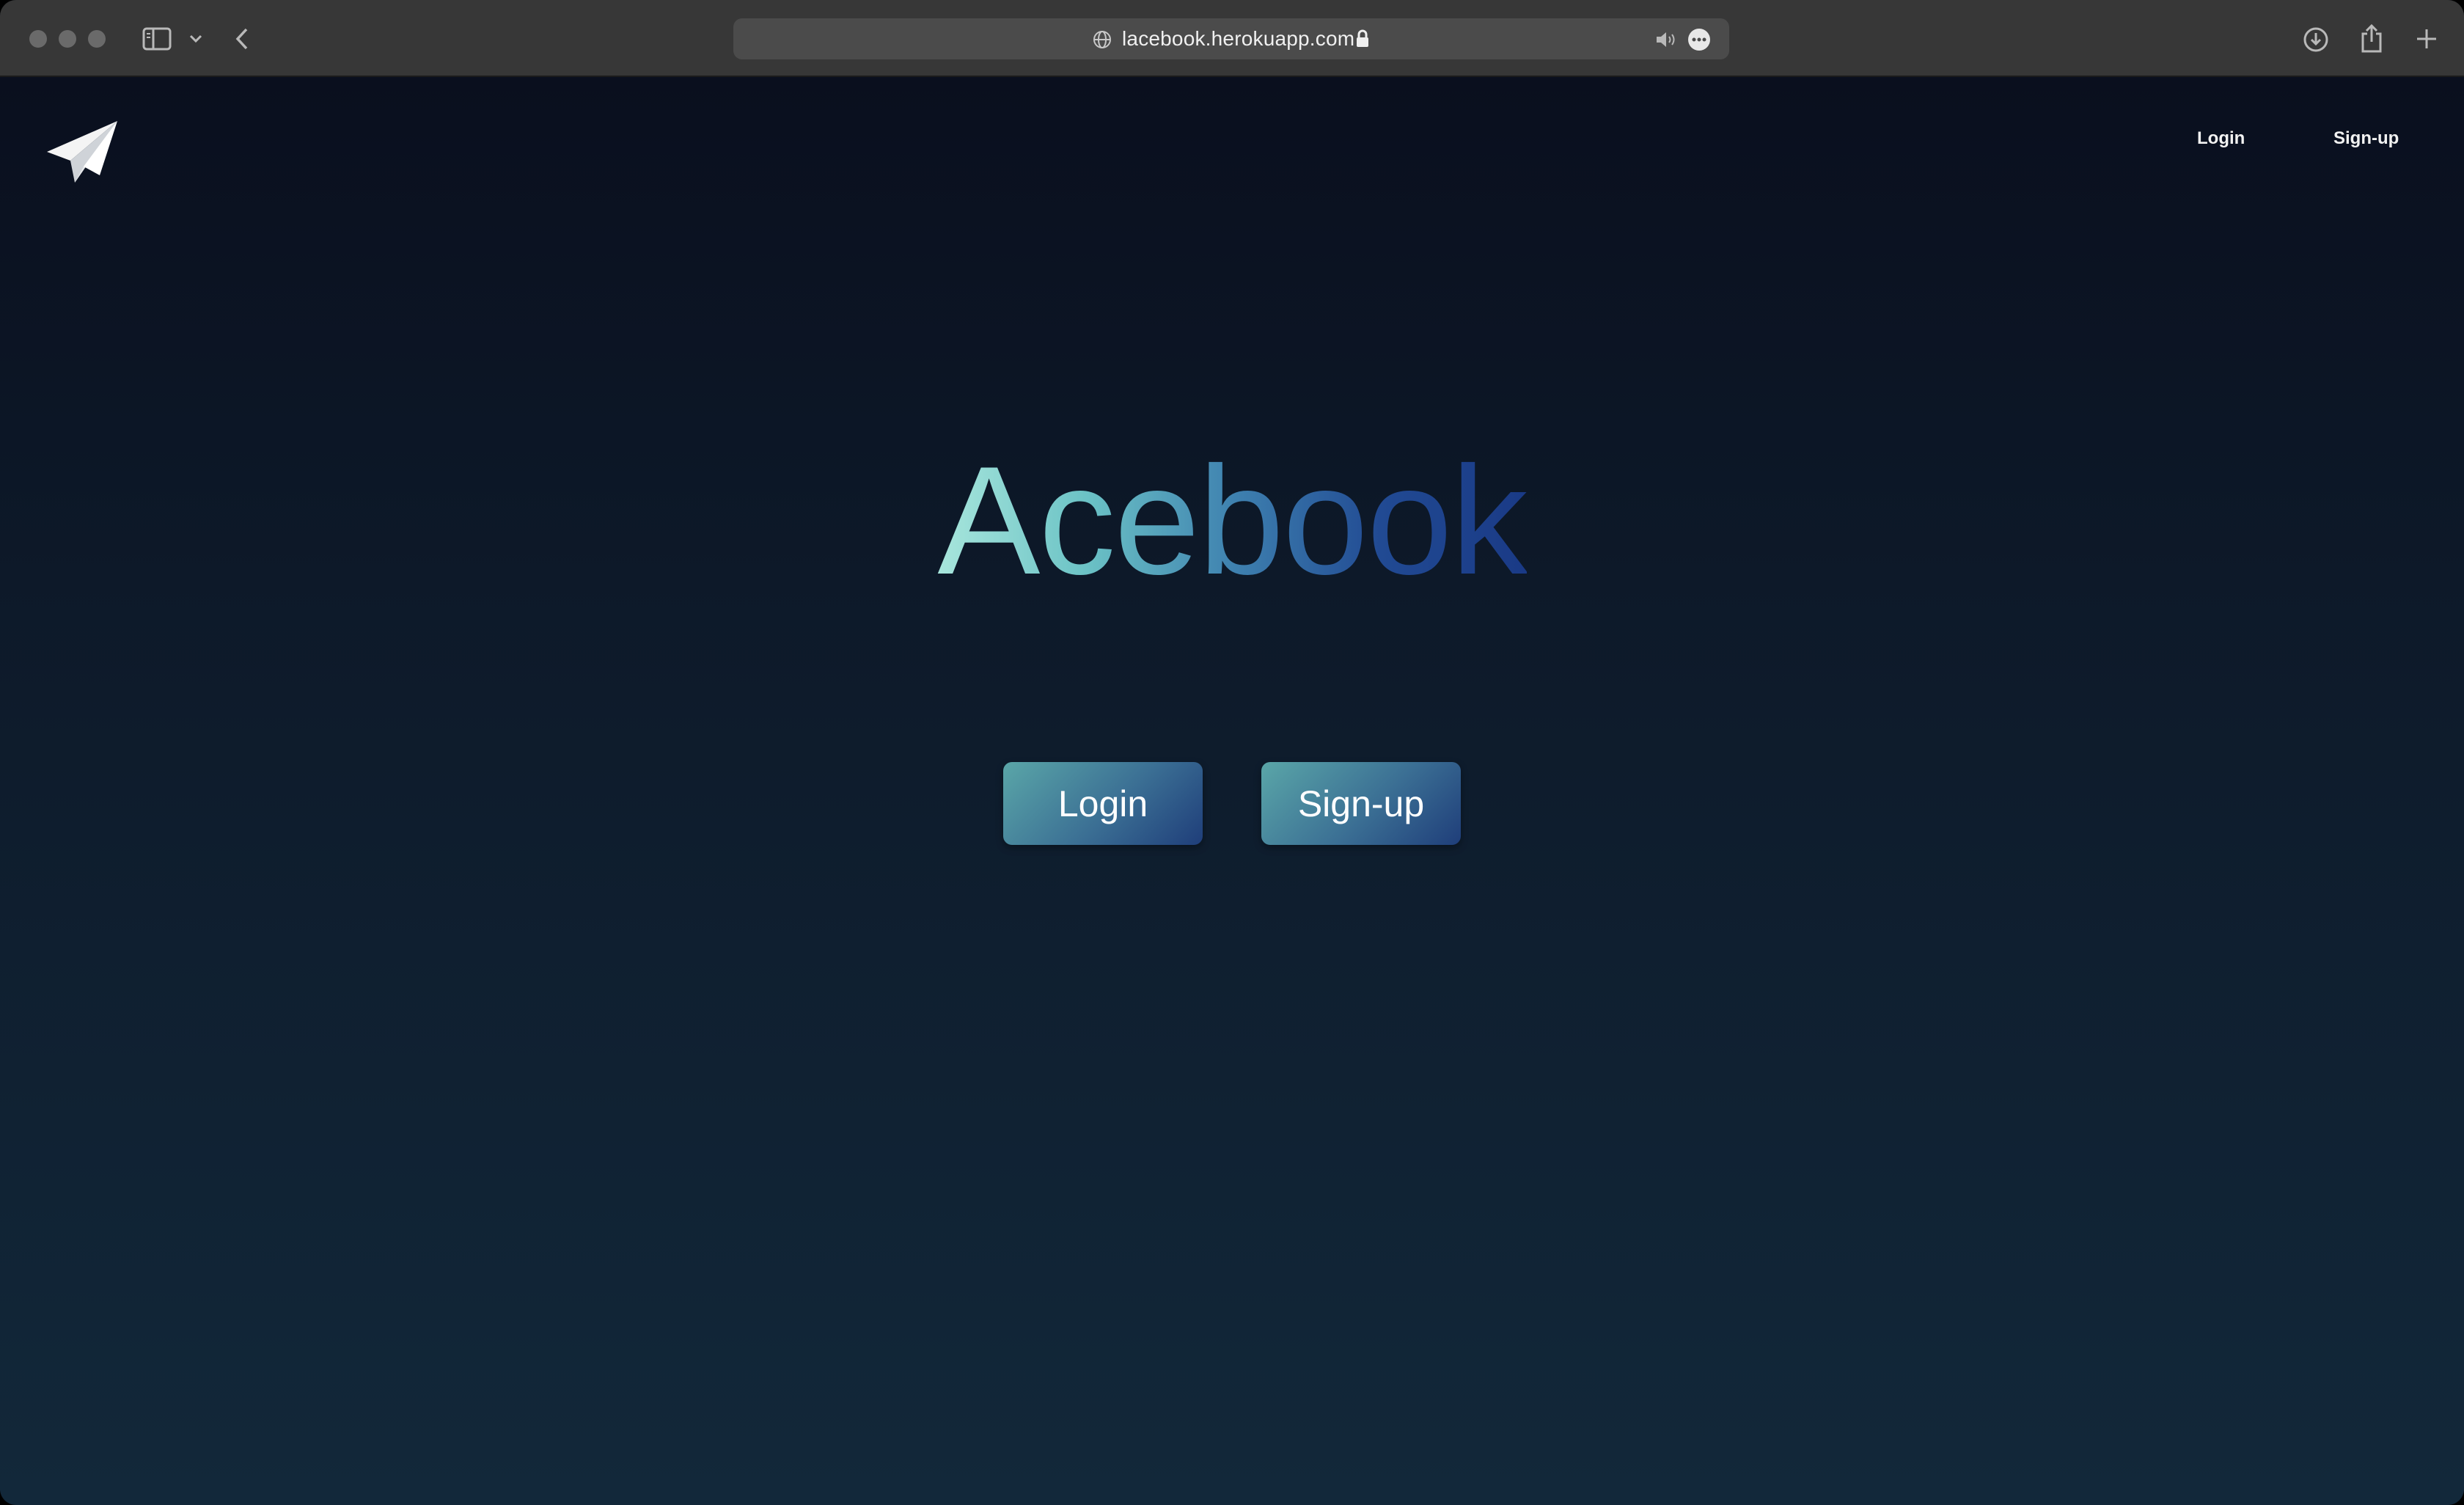 The height and width of the screenshot is (1505, 2464). What do you see at coordinates (1102, 40) in the screenshot?
I see `globe-icon` at bounding box center [1102, 40].